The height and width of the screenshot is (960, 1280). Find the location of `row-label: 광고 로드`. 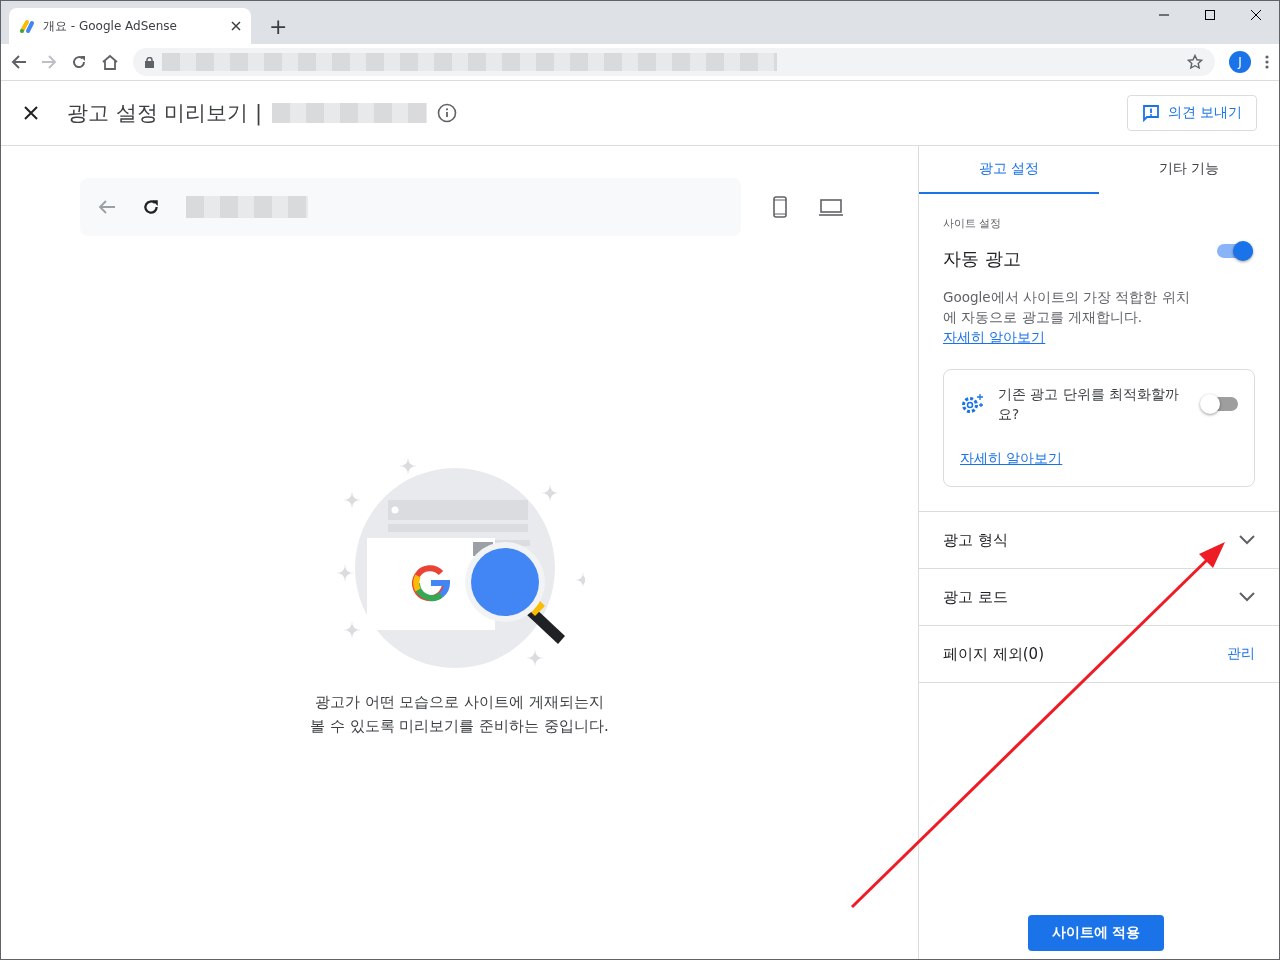

row-label: 광고 로드 is located at coordinates (975, 597).